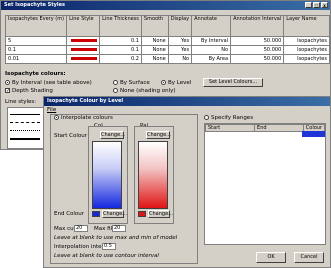 This screenshot has width=331, height=268. What do you see at coordinates (180, 26) in the screenshot?
I see `col-header-display: Display` at bounding box center [180, 26].